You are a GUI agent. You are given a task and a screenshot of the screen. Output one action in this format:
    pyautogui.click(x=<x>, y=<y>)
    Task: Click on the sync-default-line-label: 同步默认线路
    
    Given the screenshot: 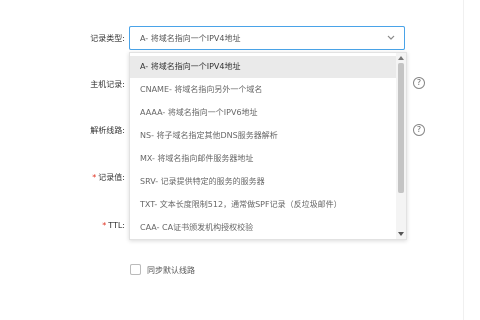 What is the action you would take?
    pyautogui.click(x=171, y=270)
    